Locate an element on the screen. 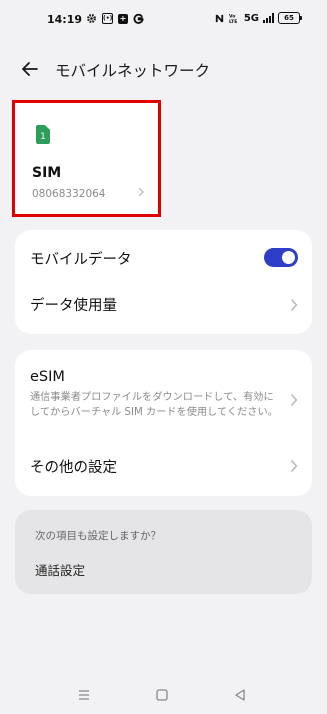 The height and width of the screenshot is (714, 327). battery-icon: 65 is located at coordinates (290, 18).